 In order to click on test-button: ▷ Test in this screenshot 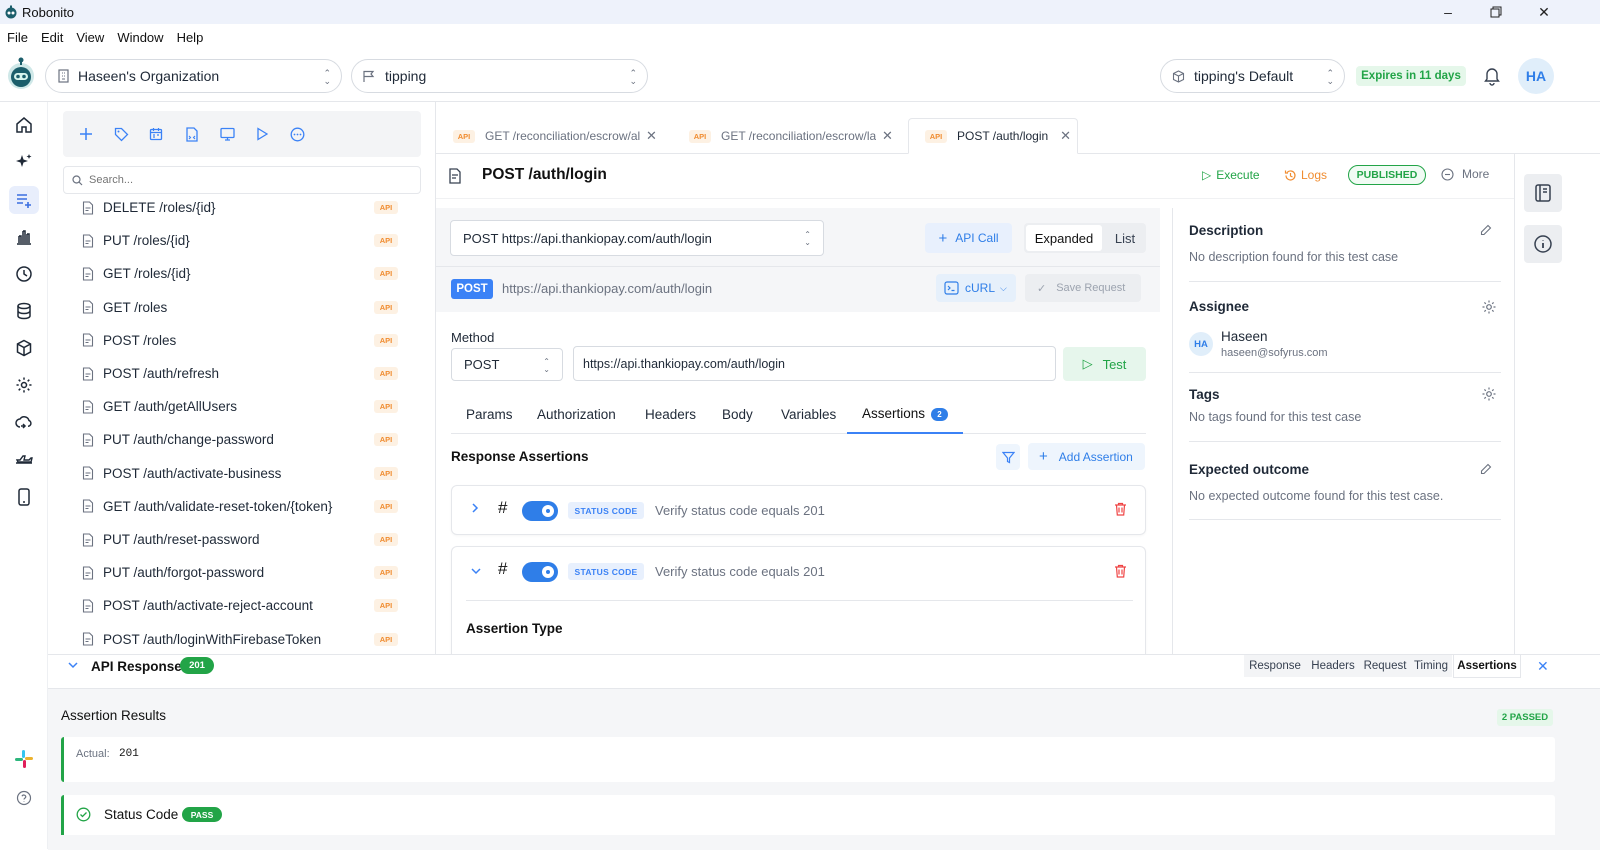, I will do `click(1104, 364)`.